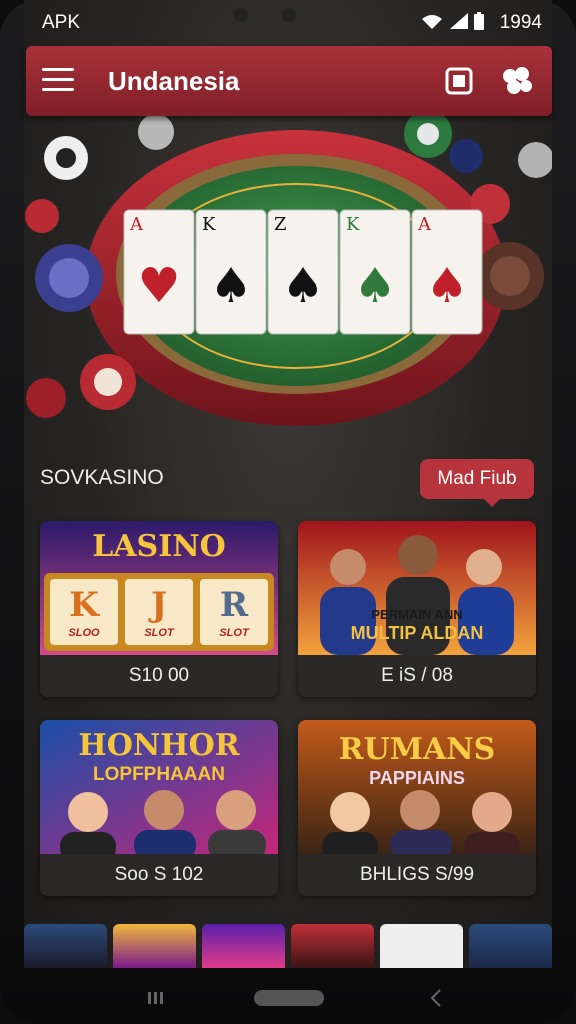 The height and width of the screenshot is (1024, 576). I want to click on game-title: LASINO, so click(159, 546).